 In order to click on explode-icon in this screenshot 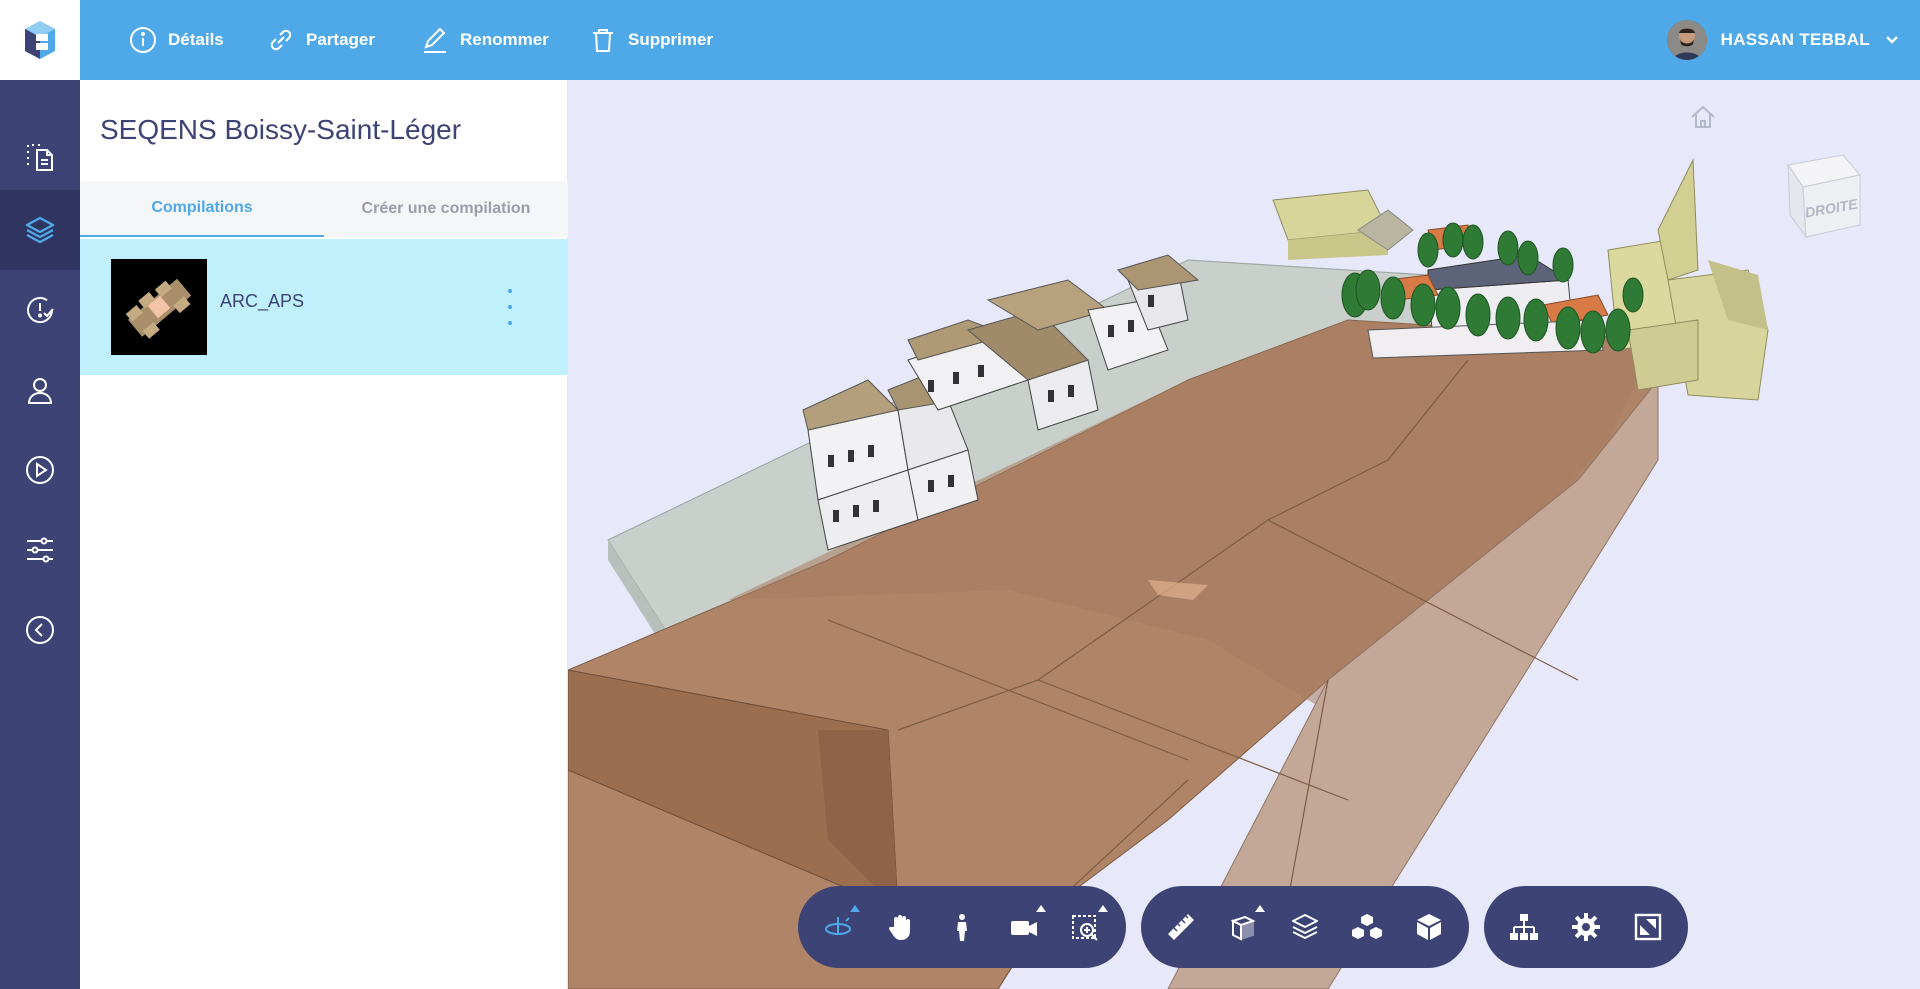, I will do `click(1367, 926)`.